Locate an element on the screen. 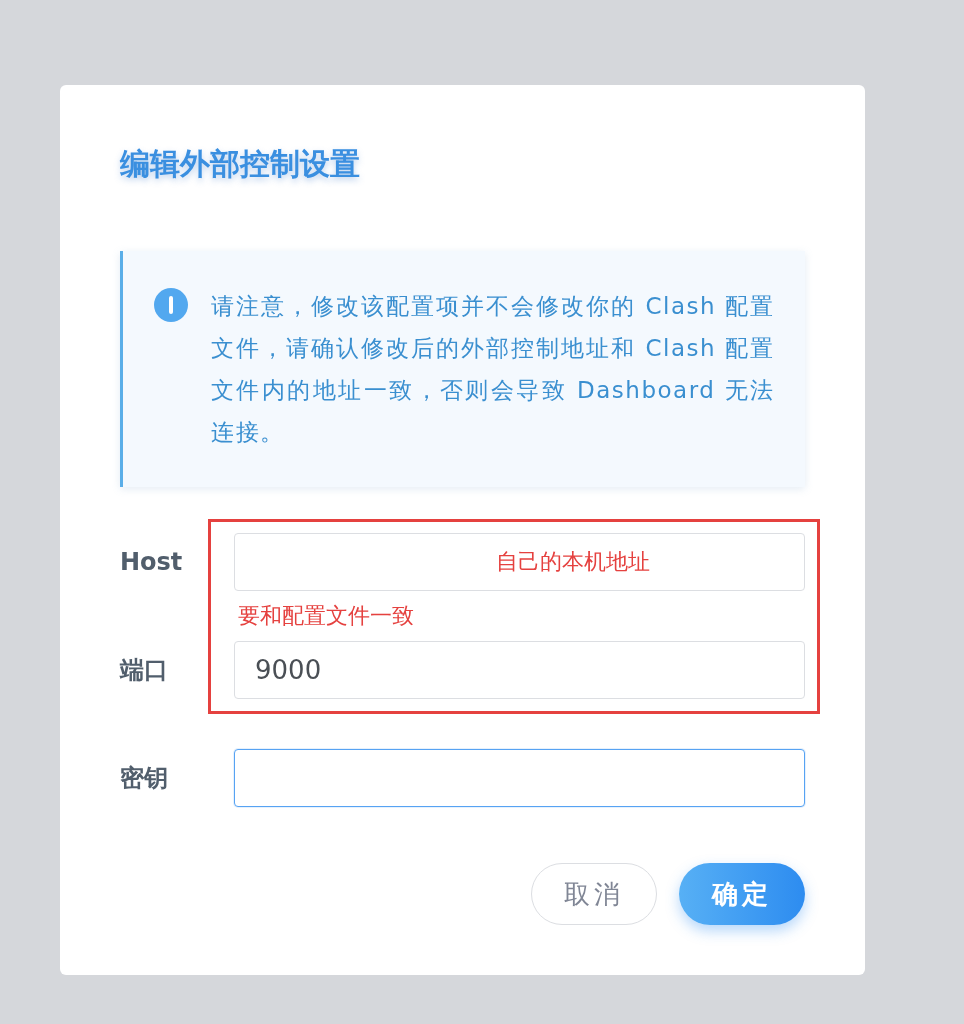 The width and height of the screenshot is (964, 1024). confirm-button: 确定 is located at coordinates (742, 894).